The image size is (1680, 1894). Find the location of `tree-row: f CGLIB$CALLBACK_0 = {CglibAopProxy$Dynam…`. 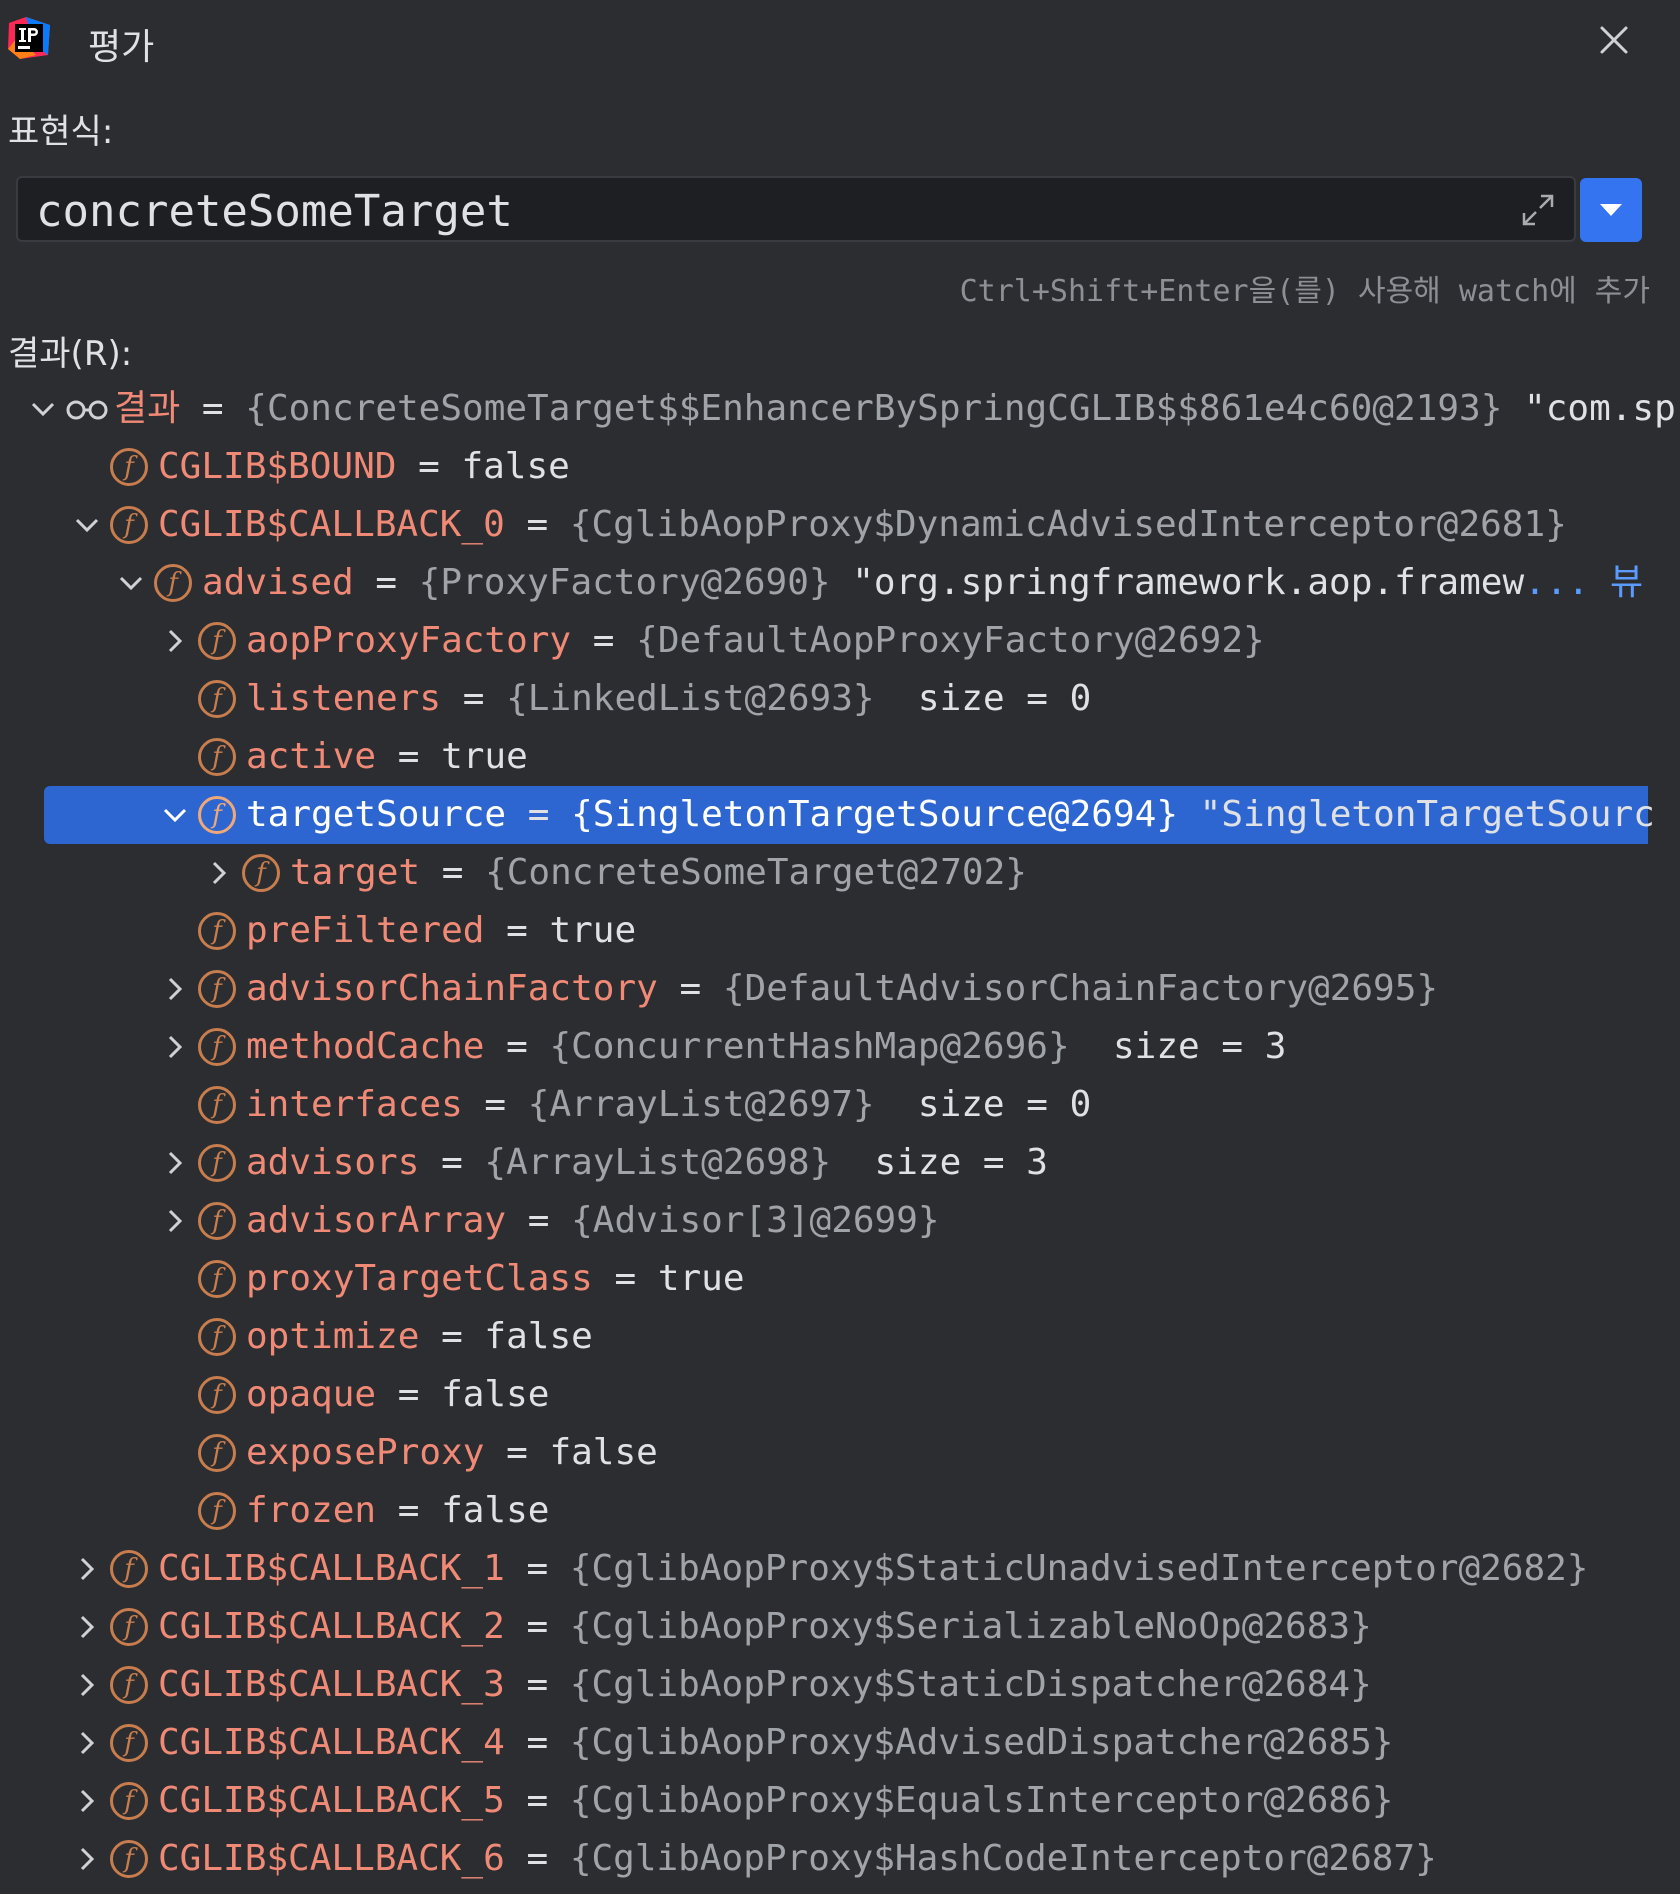

tree-row: f CGLIB$CALLBACK_0 = {CglibAopProxy$Dynam… is located at coordinates (840, 525).